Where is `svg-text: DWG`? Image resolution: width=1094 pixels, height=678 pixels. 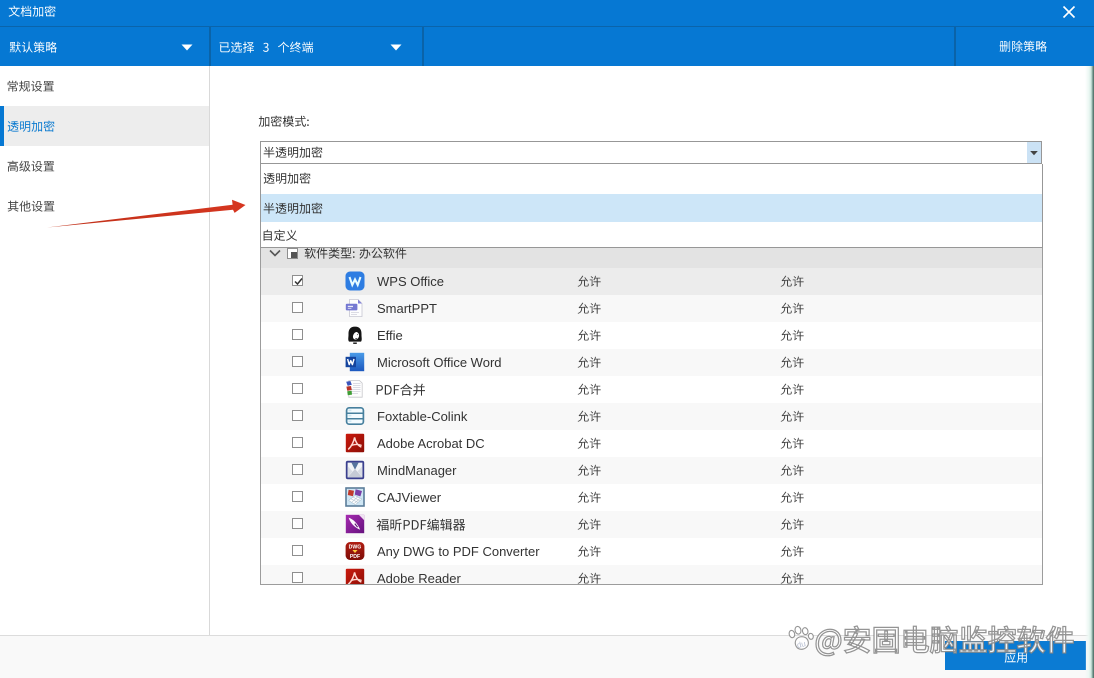 svg-text: DWG is located at coordinates (355, 548).